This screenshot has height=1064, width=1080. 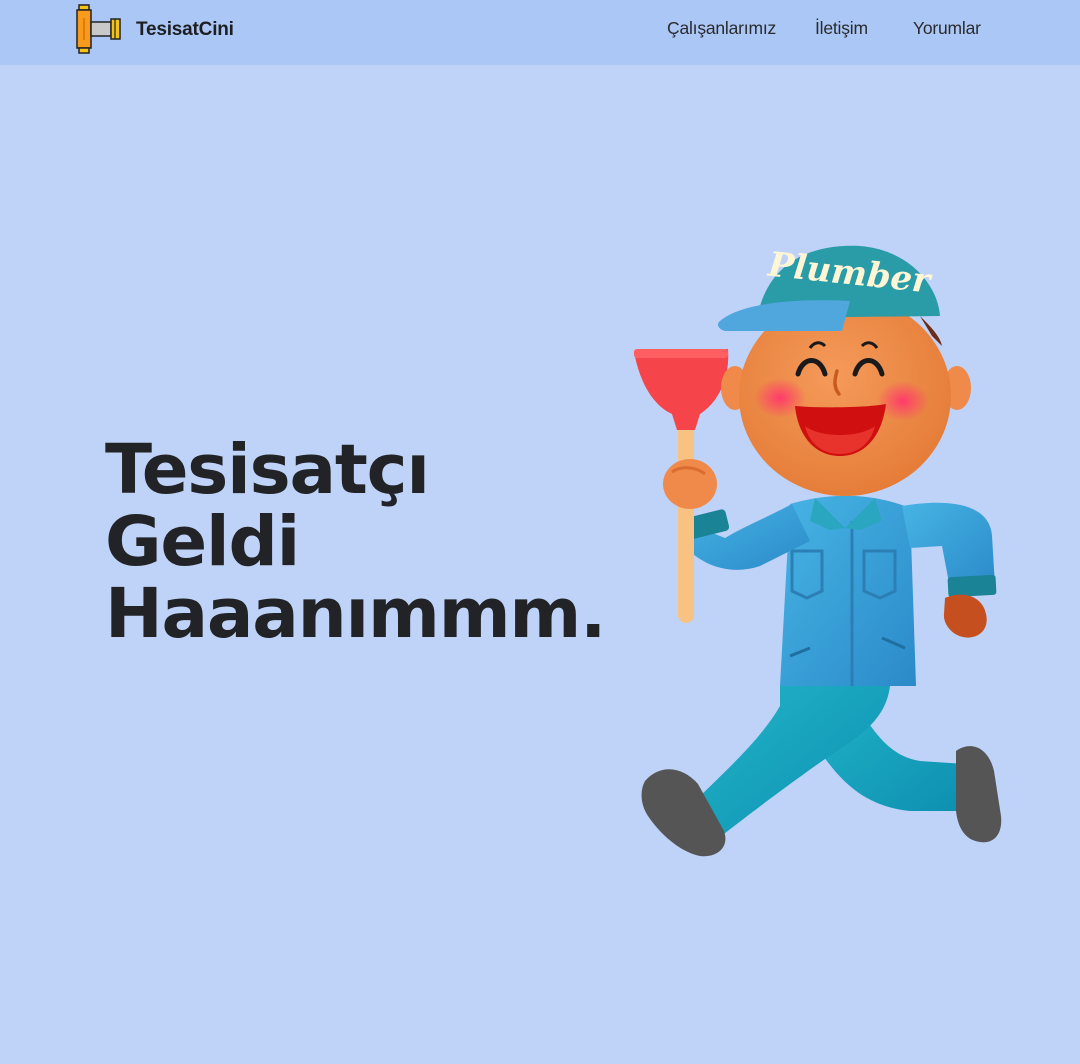 What do you see at coordinates (185, 29) in the screenshot?
I see `brand-name: TesisatCini` at bounding box center [185, 29].